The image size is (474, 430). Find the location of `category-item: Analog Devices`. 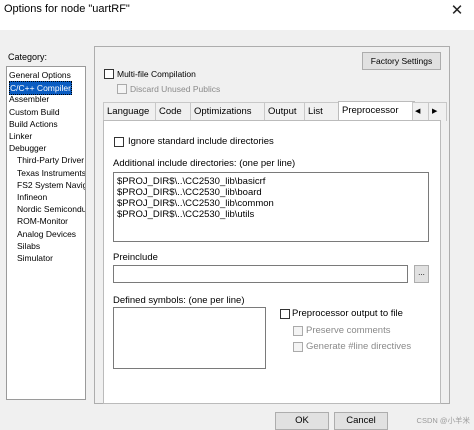

category-item: Analog Devices is located at coordinates (46, 234).